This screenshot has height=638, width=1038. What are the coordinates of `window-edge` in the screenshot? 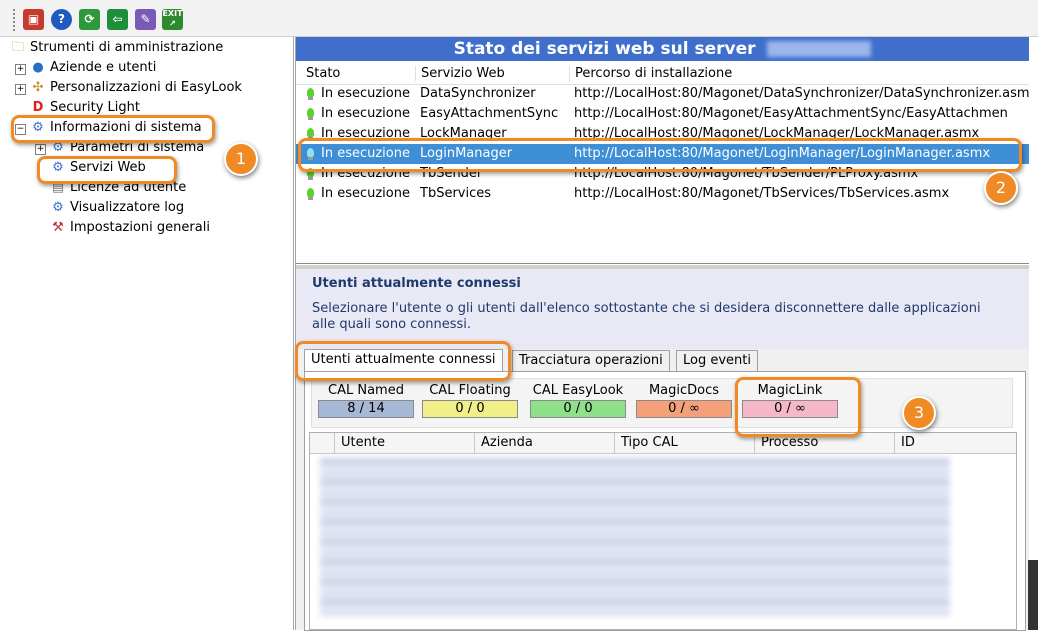 It's located at (1033, 595).